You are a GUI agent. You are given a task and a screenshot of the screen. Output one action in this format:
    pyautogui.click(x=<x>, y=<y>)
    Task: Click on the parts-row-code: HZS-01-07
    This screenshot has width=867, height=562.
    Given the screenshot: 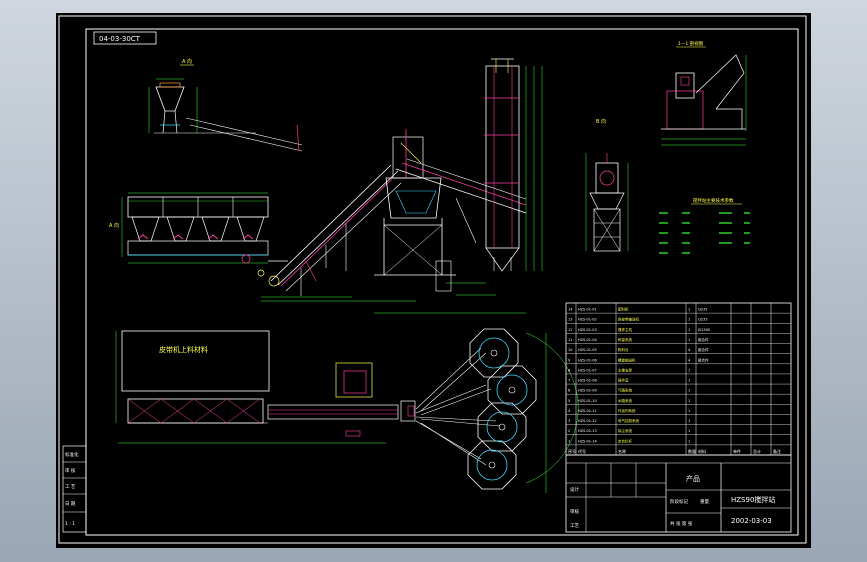 What is the action you would take?
    pyautogui.click(x=587, y=370)
    